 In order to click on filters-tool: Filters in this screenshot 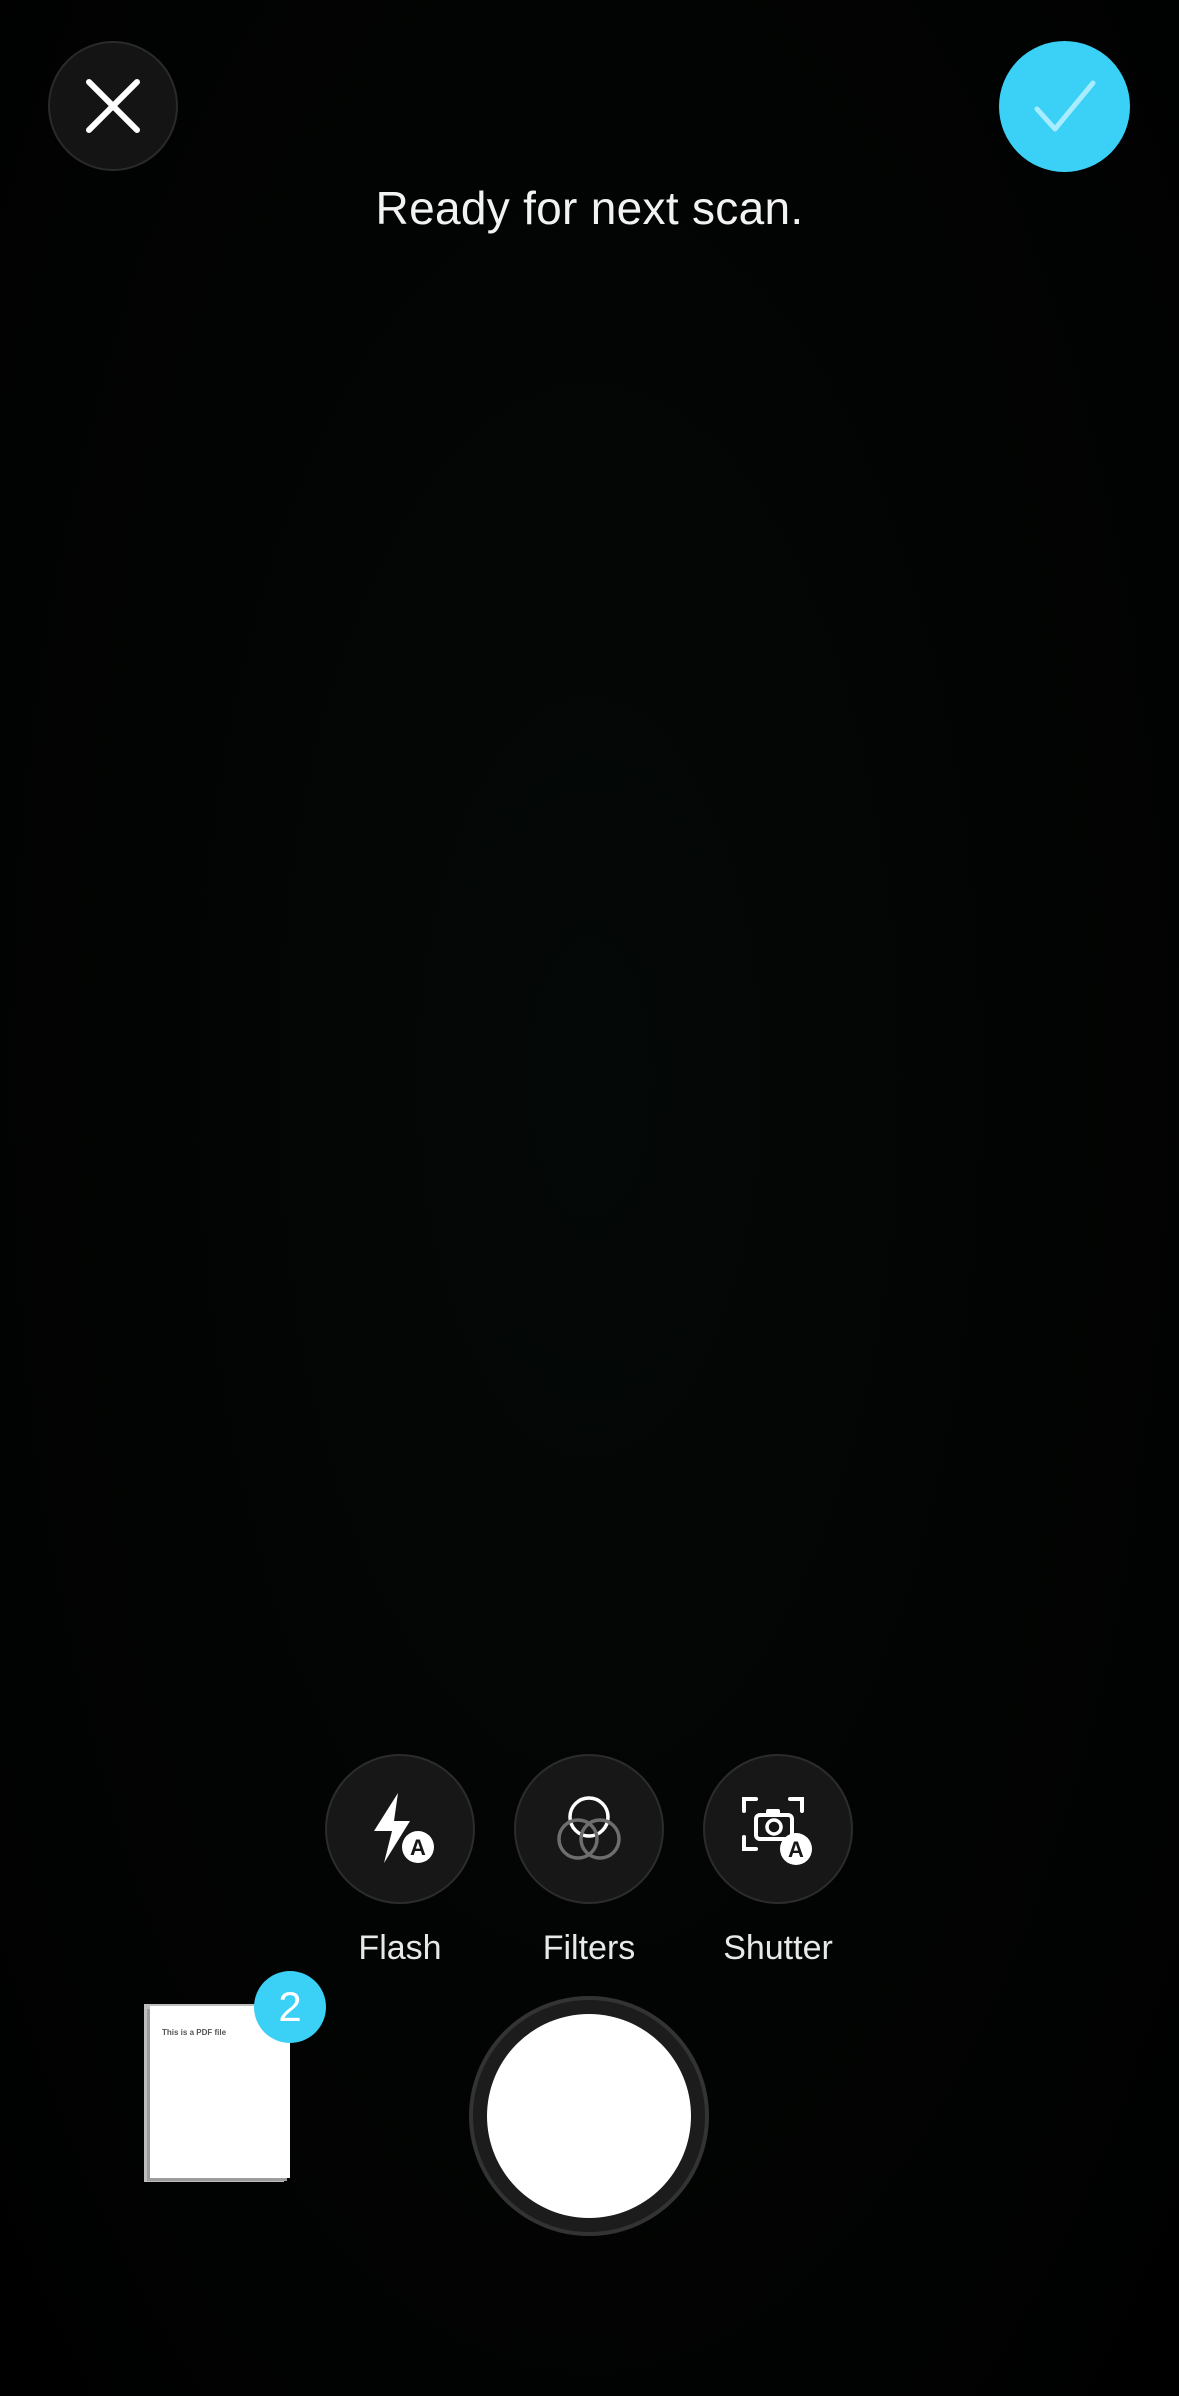, I will do `click(589, 1862)`.